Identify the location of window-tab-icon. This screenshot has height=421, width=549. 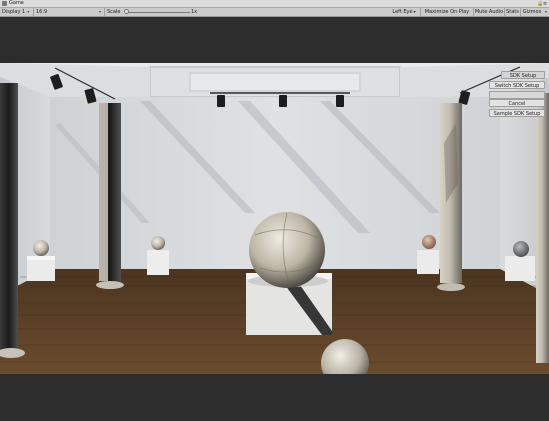
(4, 3).